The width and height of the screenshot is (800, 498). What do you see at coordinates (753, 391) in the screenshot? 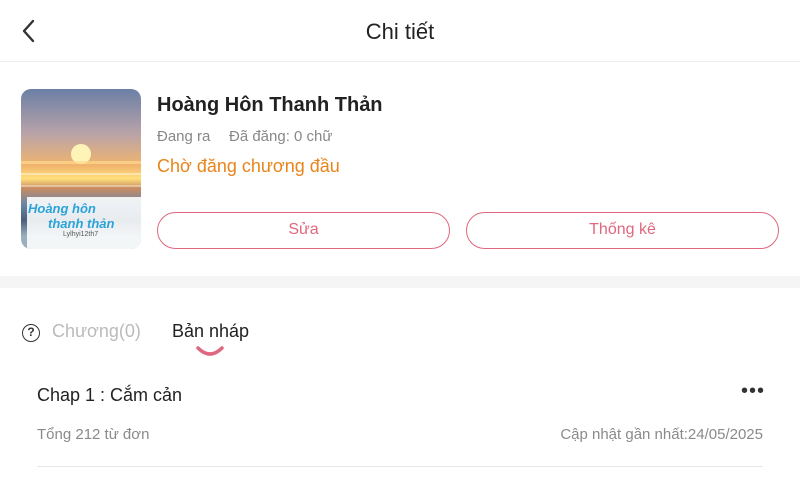
I see `more-dots-icon: •••` at bounding box center [753, 391].